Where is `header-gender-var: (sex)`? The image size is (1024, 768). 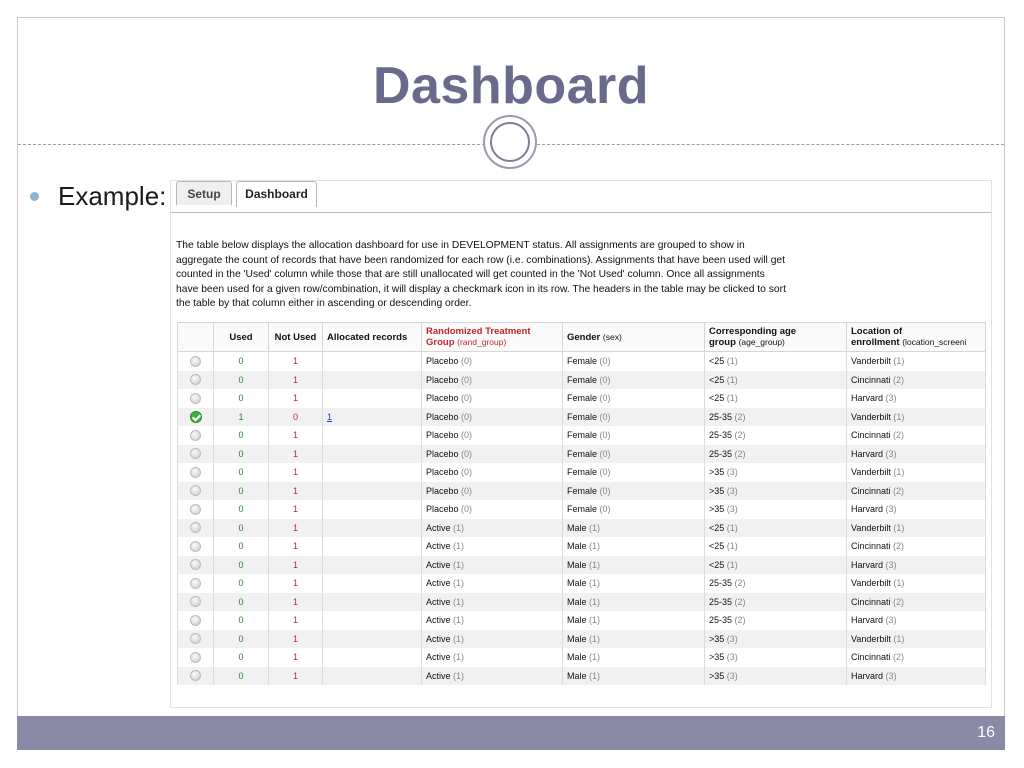
header-gender-var: (sex) is located at coordinates (612, 336).